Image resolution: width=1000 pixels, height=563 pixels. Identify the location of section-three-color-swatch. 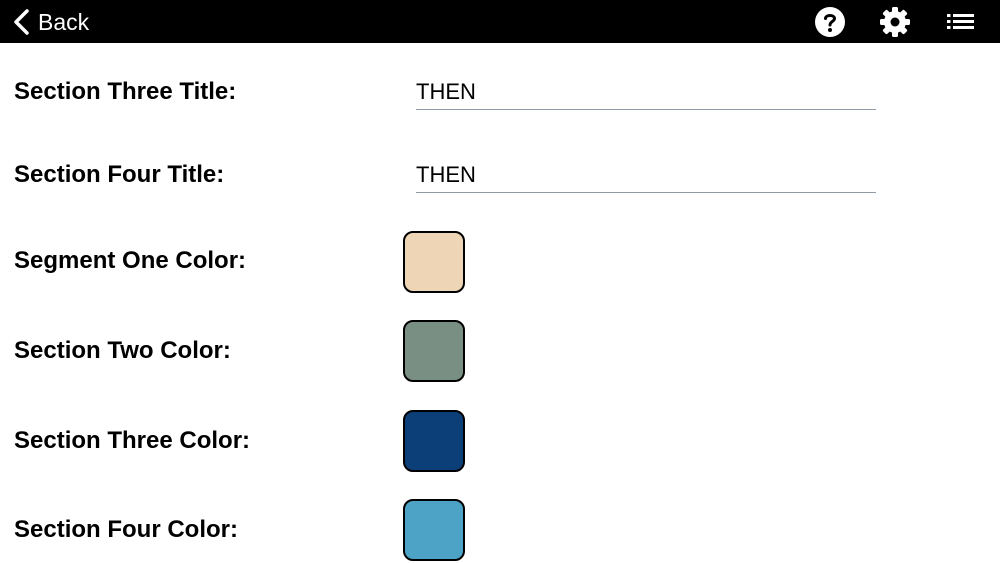
(434, 441).